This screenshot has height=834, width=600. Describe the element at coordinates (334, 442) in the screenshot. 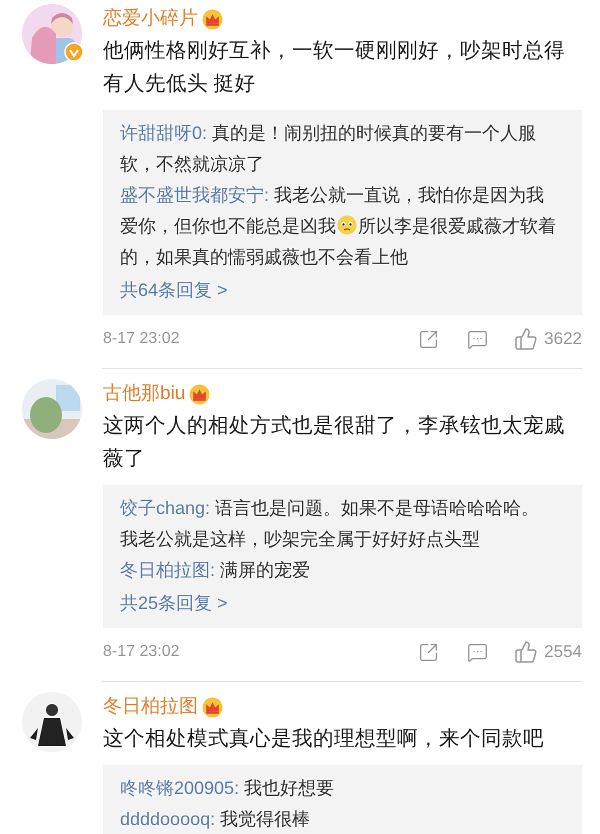

I see `comment-text: 这两个人的相处方式也是很甜了，李承铉也太宠戚薇了` at that location.